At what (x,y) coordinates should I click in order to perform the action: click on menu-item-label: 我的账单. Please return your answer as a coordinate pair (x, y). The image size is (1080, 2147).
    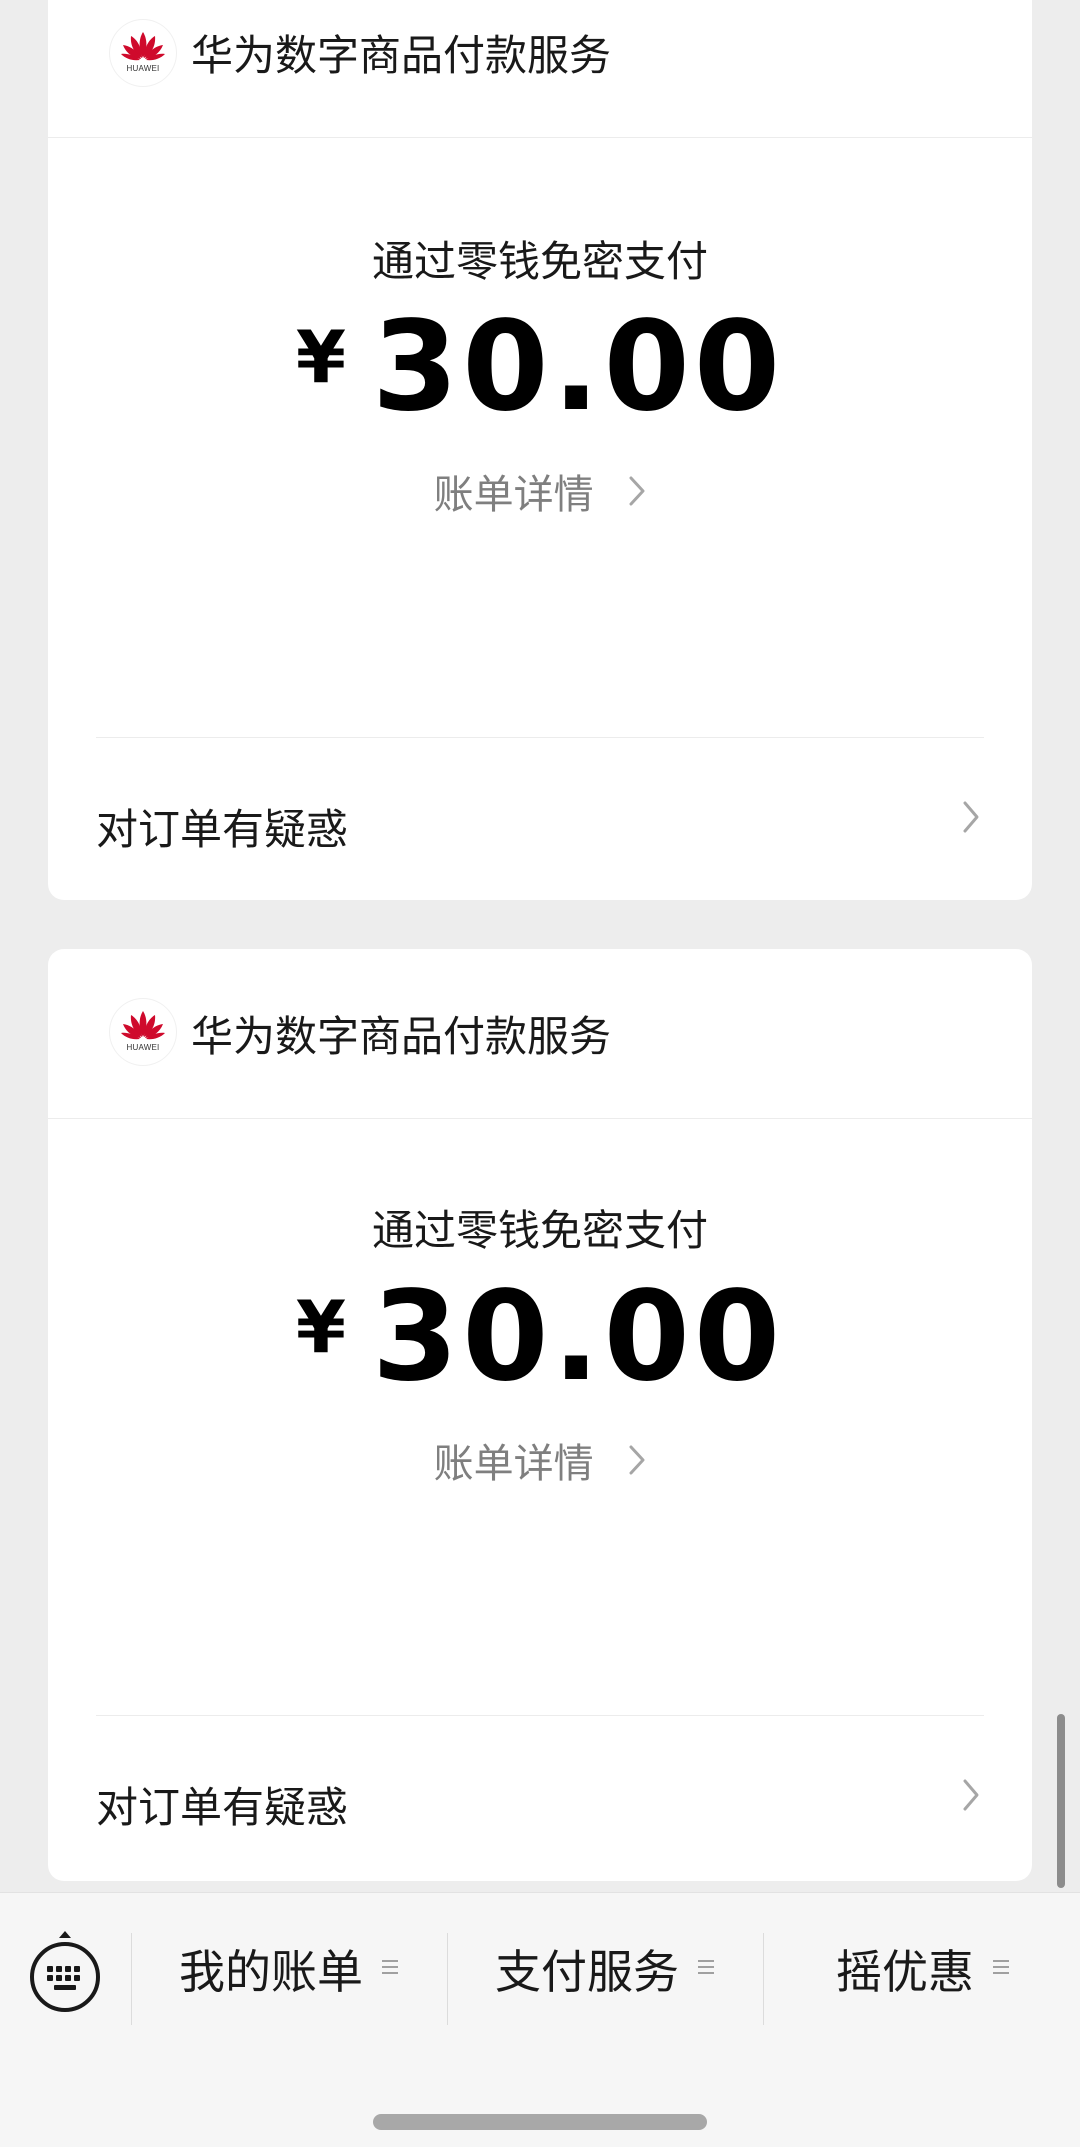
    Looking at the image, I should click on (271, 1972).